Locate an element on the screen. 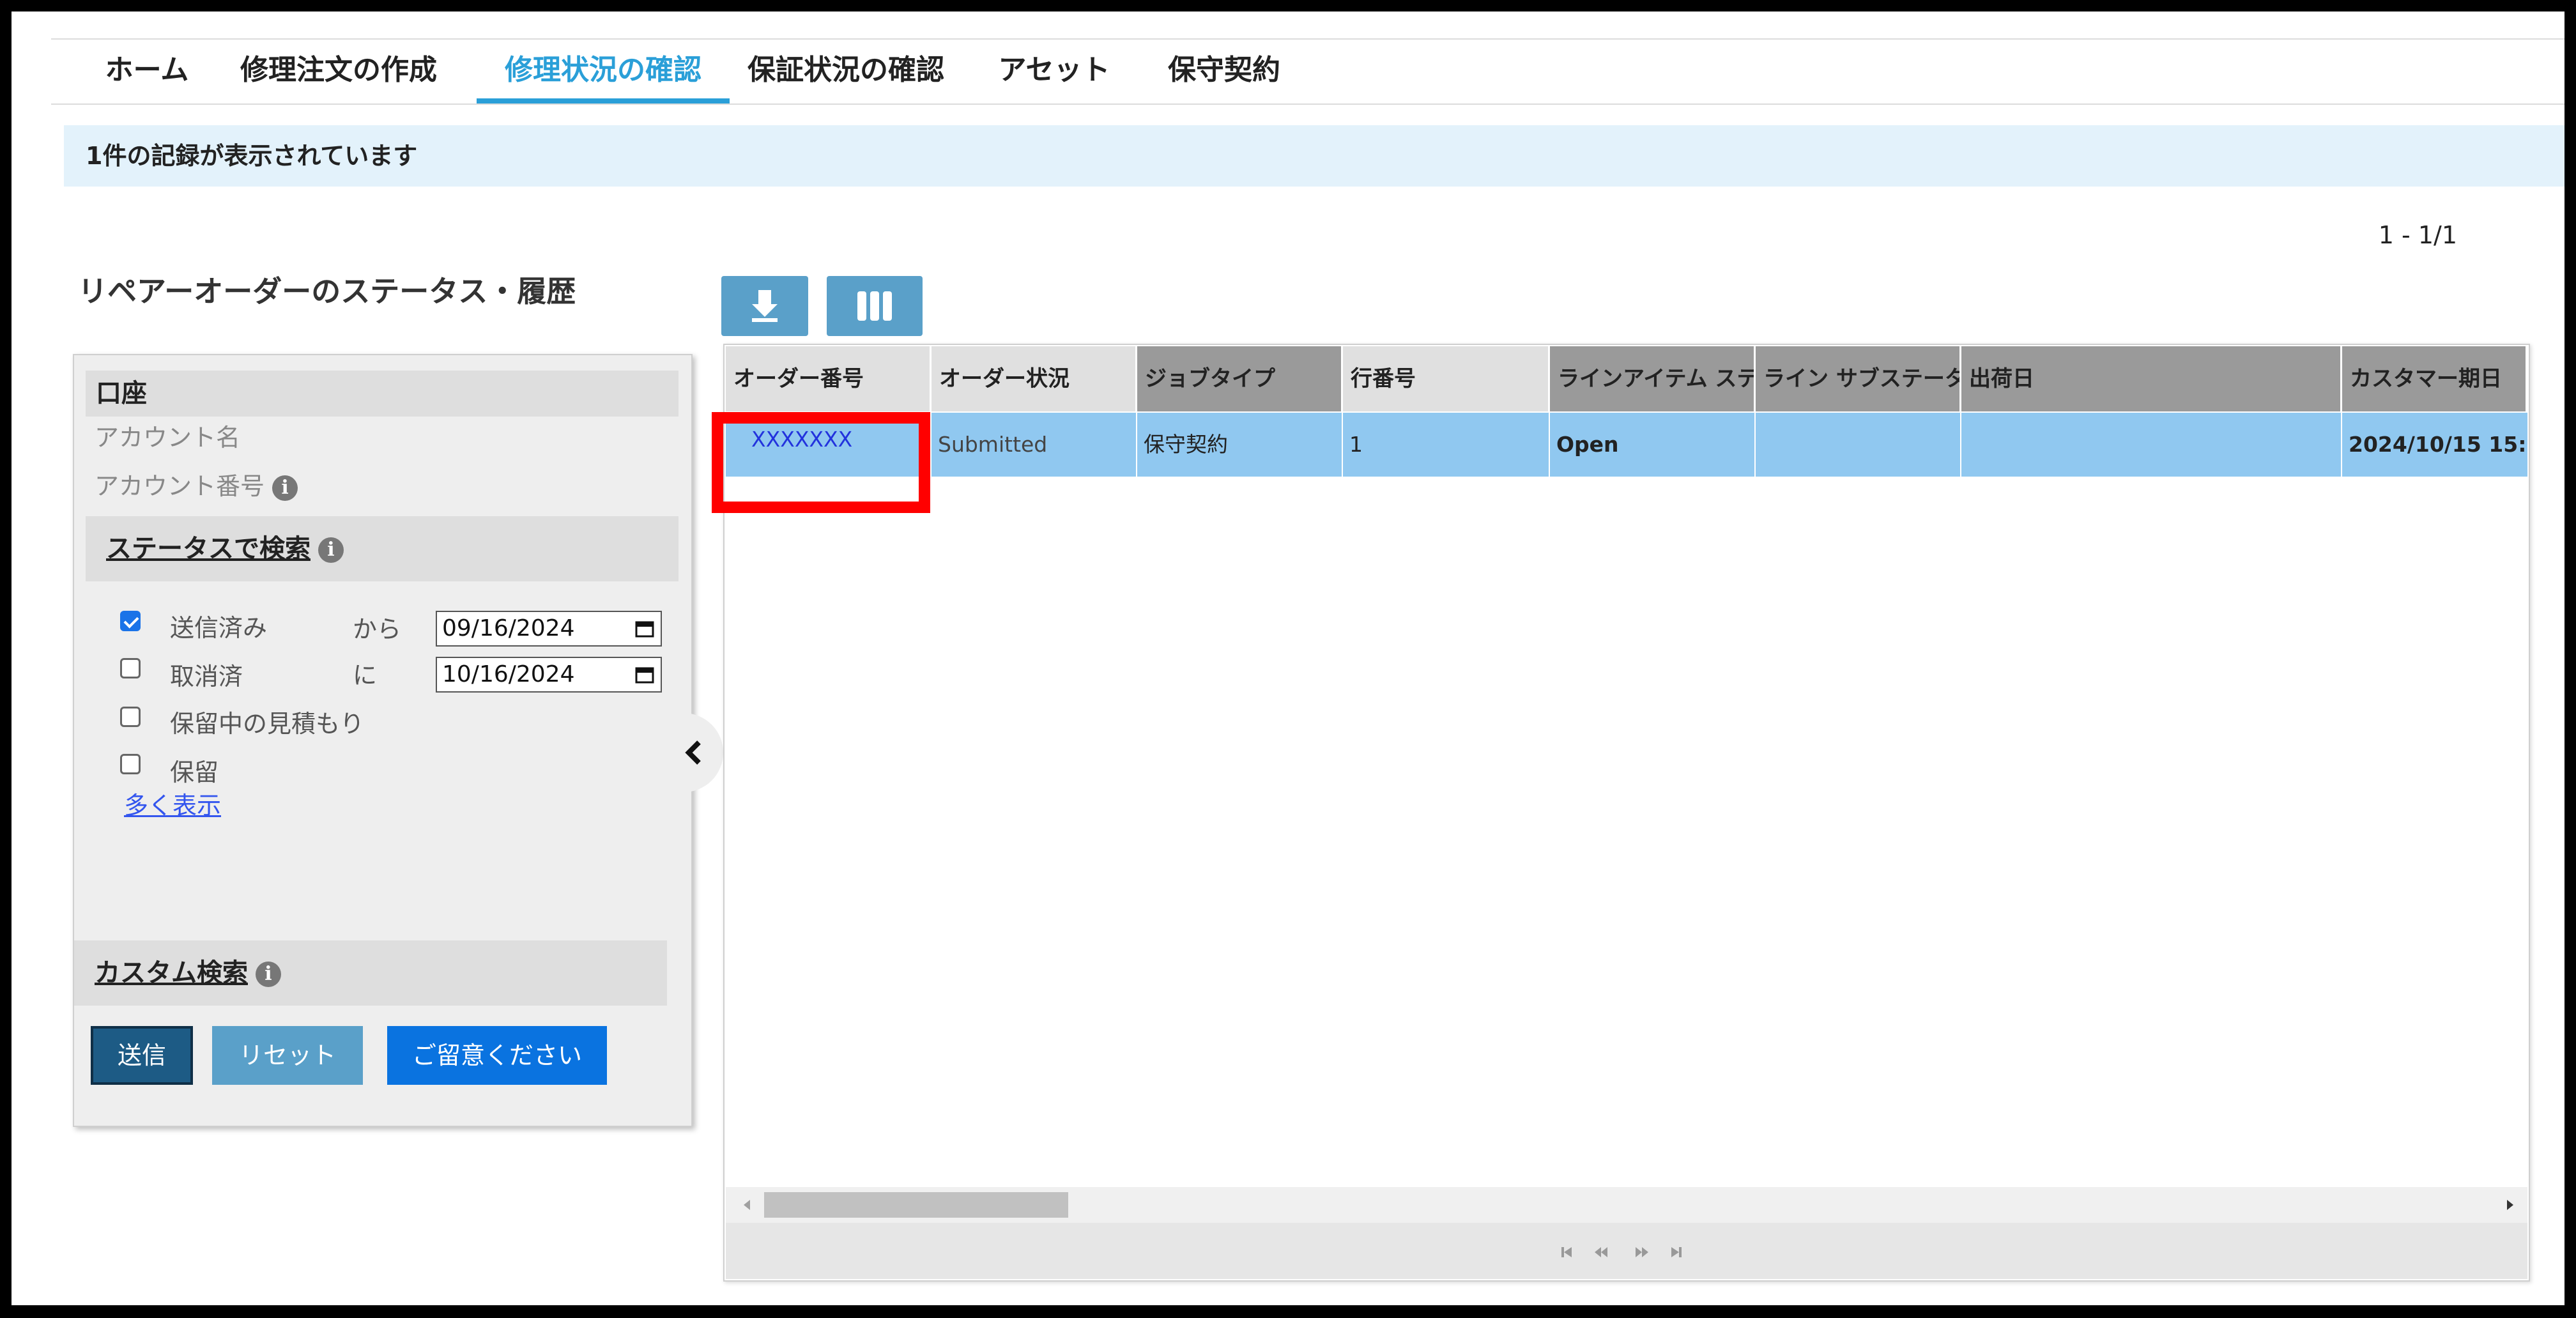 This screenshot has width=2576, height=1318. order-status-cell: Submitted is located at coordinates (1034, 445).